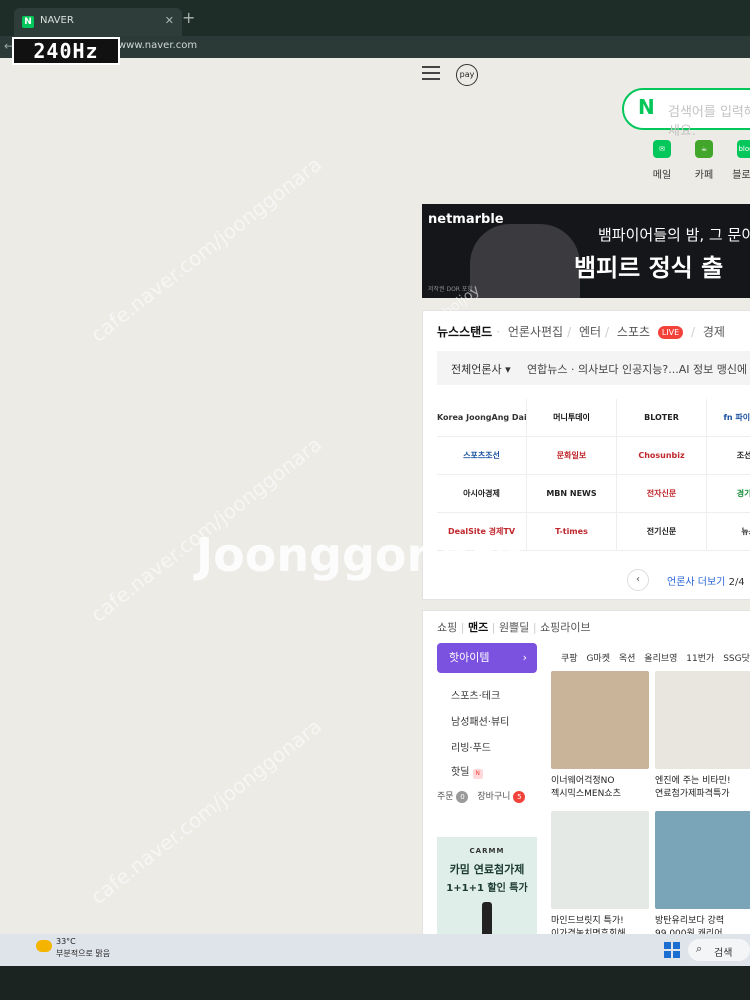  Describe the element at coordinates (662, 494) in the screenshot. I see `press-logo: 전자신문` at that location.